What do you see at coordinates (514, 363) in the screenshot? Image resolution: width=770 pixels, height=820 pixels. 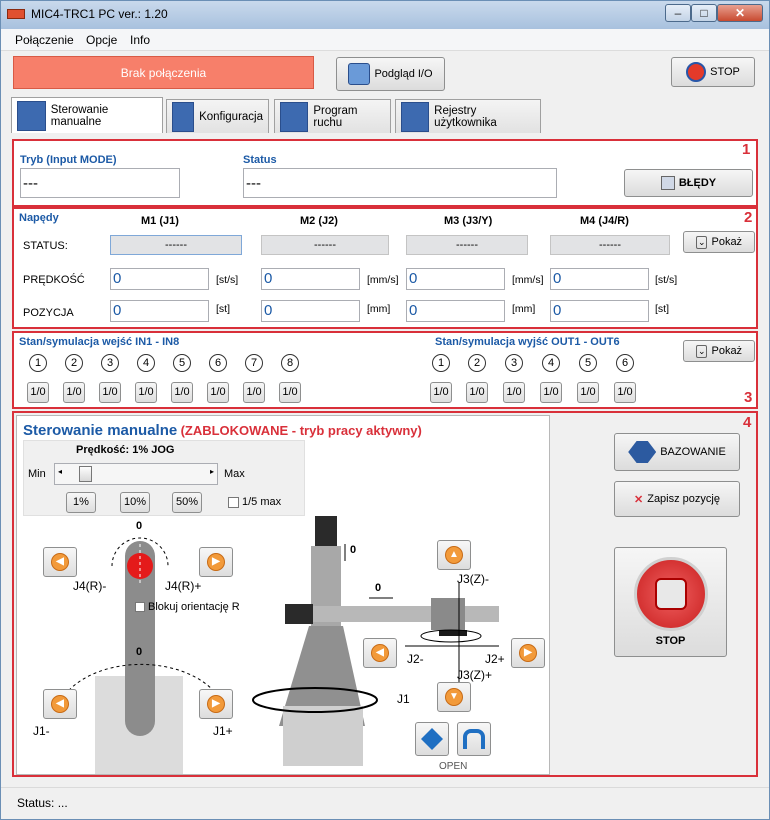 I see `output-indicator: 3` at bounding box center [514, 363].